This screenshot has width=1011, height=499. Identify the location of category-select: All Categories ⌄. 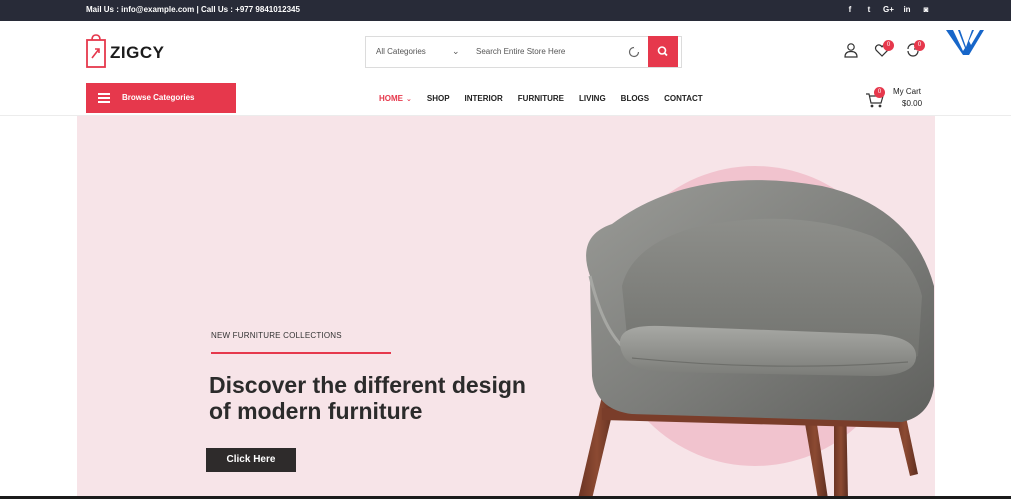
(416, 52).